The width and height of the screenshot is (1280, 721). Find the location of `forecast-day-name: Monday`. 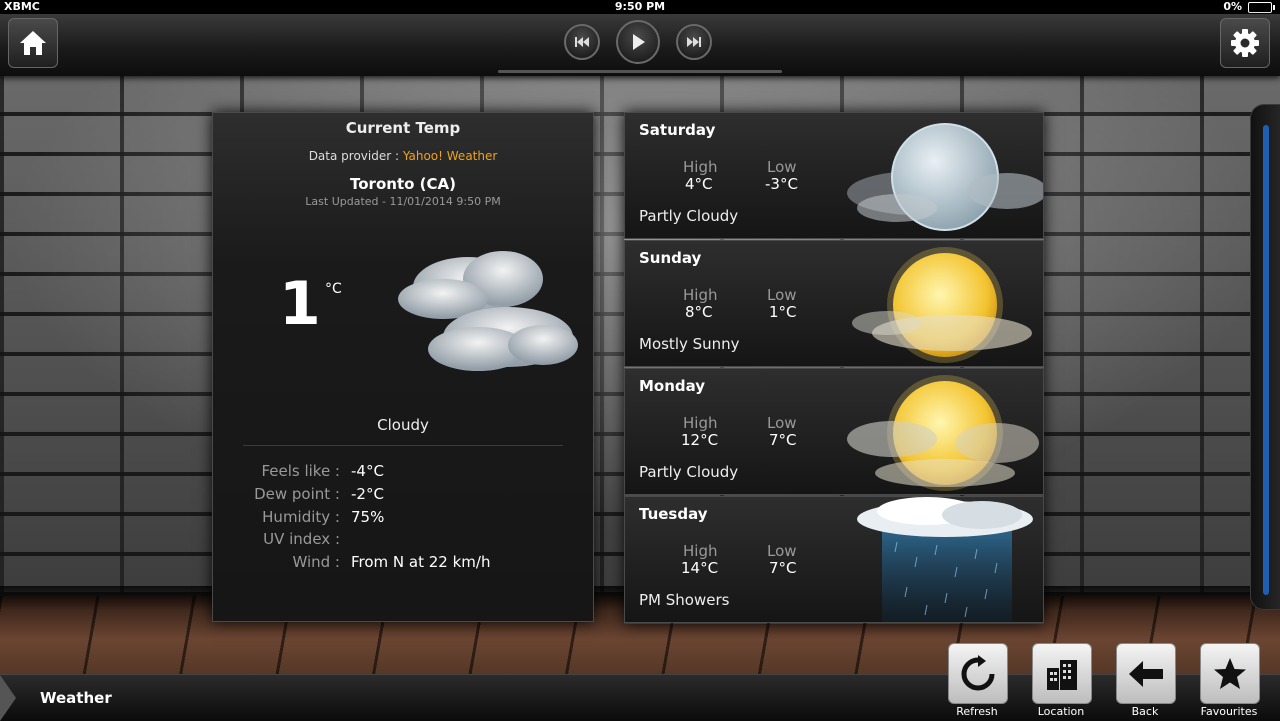

forecast-day-name: Monday is located at coordinates (672, 386).